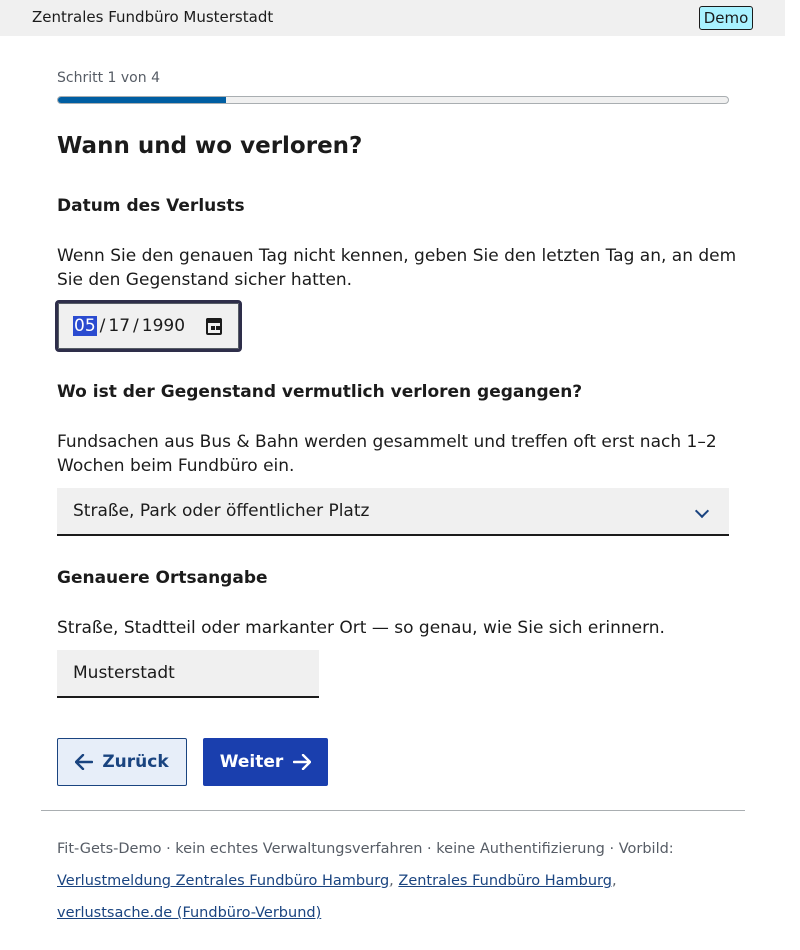  I want to click on footer-link-verlustsache: verlustsache.de (Fundbüro-Verbund), so click(189, 913).